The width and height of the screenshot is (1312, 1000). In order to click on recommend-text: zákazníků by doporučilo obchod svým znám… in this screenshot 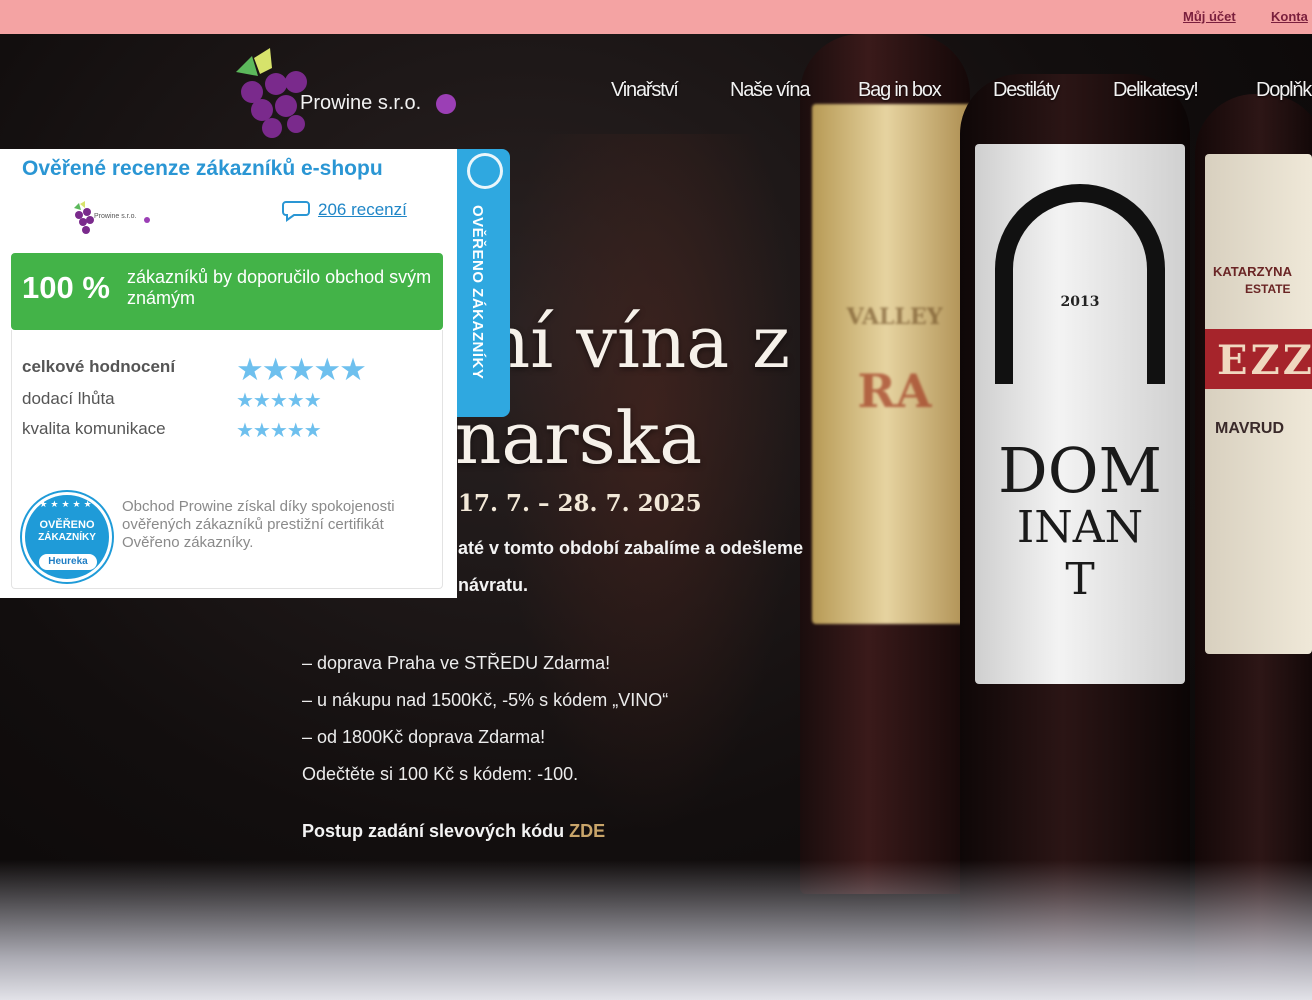, I will do `click(279, 287)`.